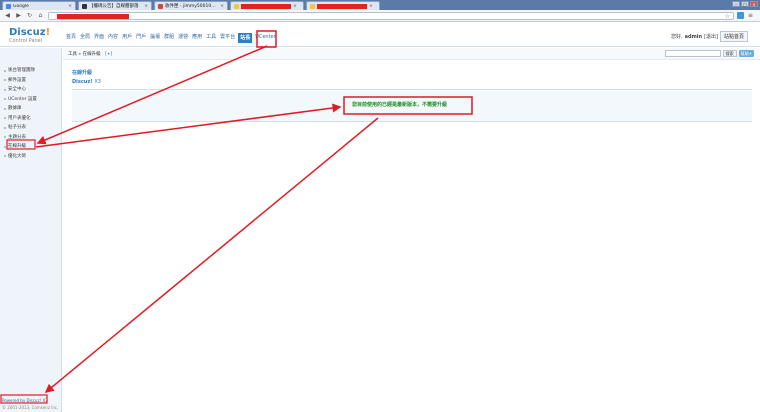 This screenshot has height=412, width=760. I want to click on highlight-box-powered, so click(24, 399).